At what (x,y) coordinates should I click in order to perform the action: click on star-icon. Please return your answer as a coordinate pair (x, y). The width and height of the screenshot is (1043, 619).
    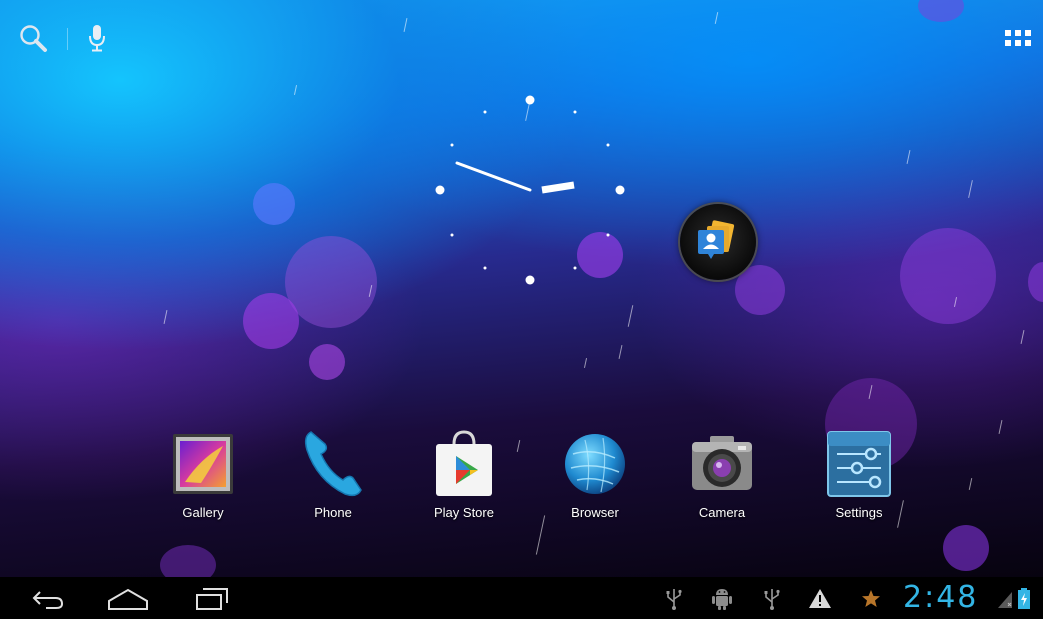
    Looking at the image, I should click on (871, 598).